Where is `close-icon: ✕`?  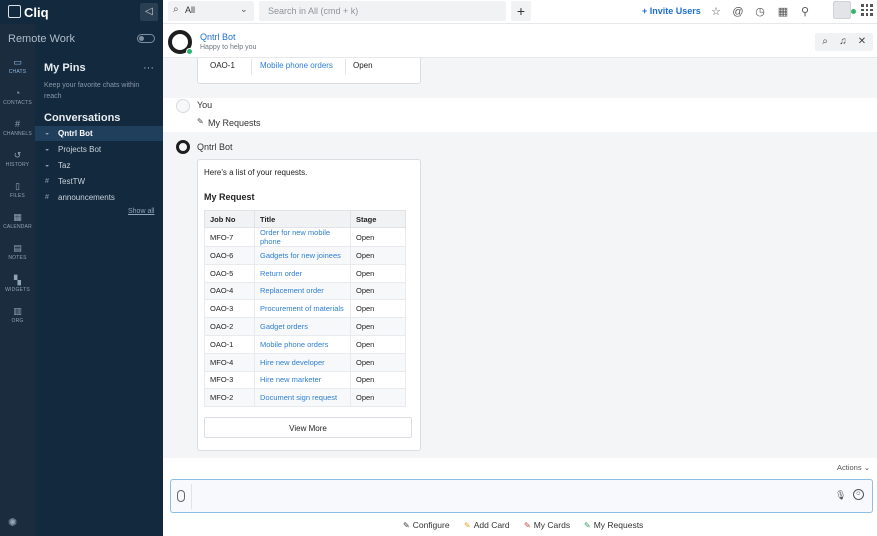 close-icon: ✕ is located at coordinates (862, 42).